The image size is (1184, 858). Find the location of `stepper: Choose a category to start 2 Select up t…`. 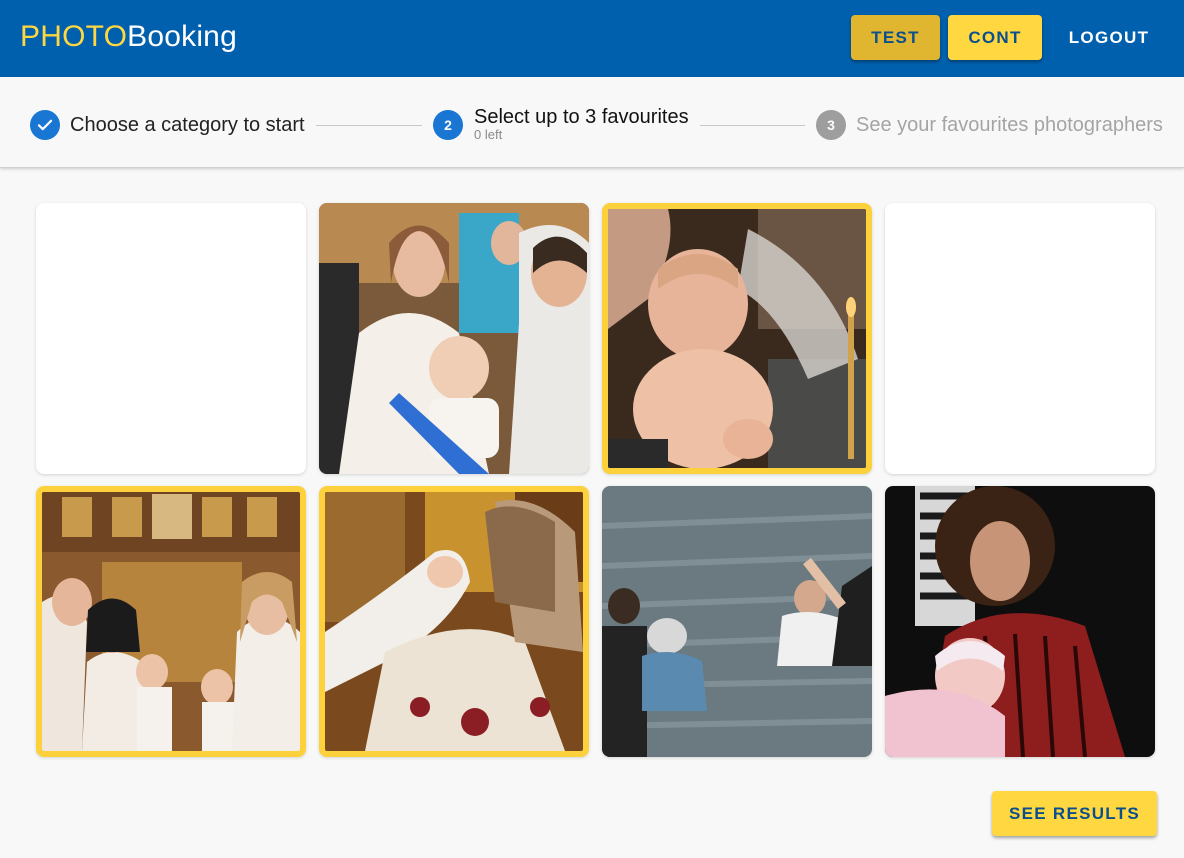

stepper: Choose a category to start 2 Select up t… is located at coordinates (592, 122).